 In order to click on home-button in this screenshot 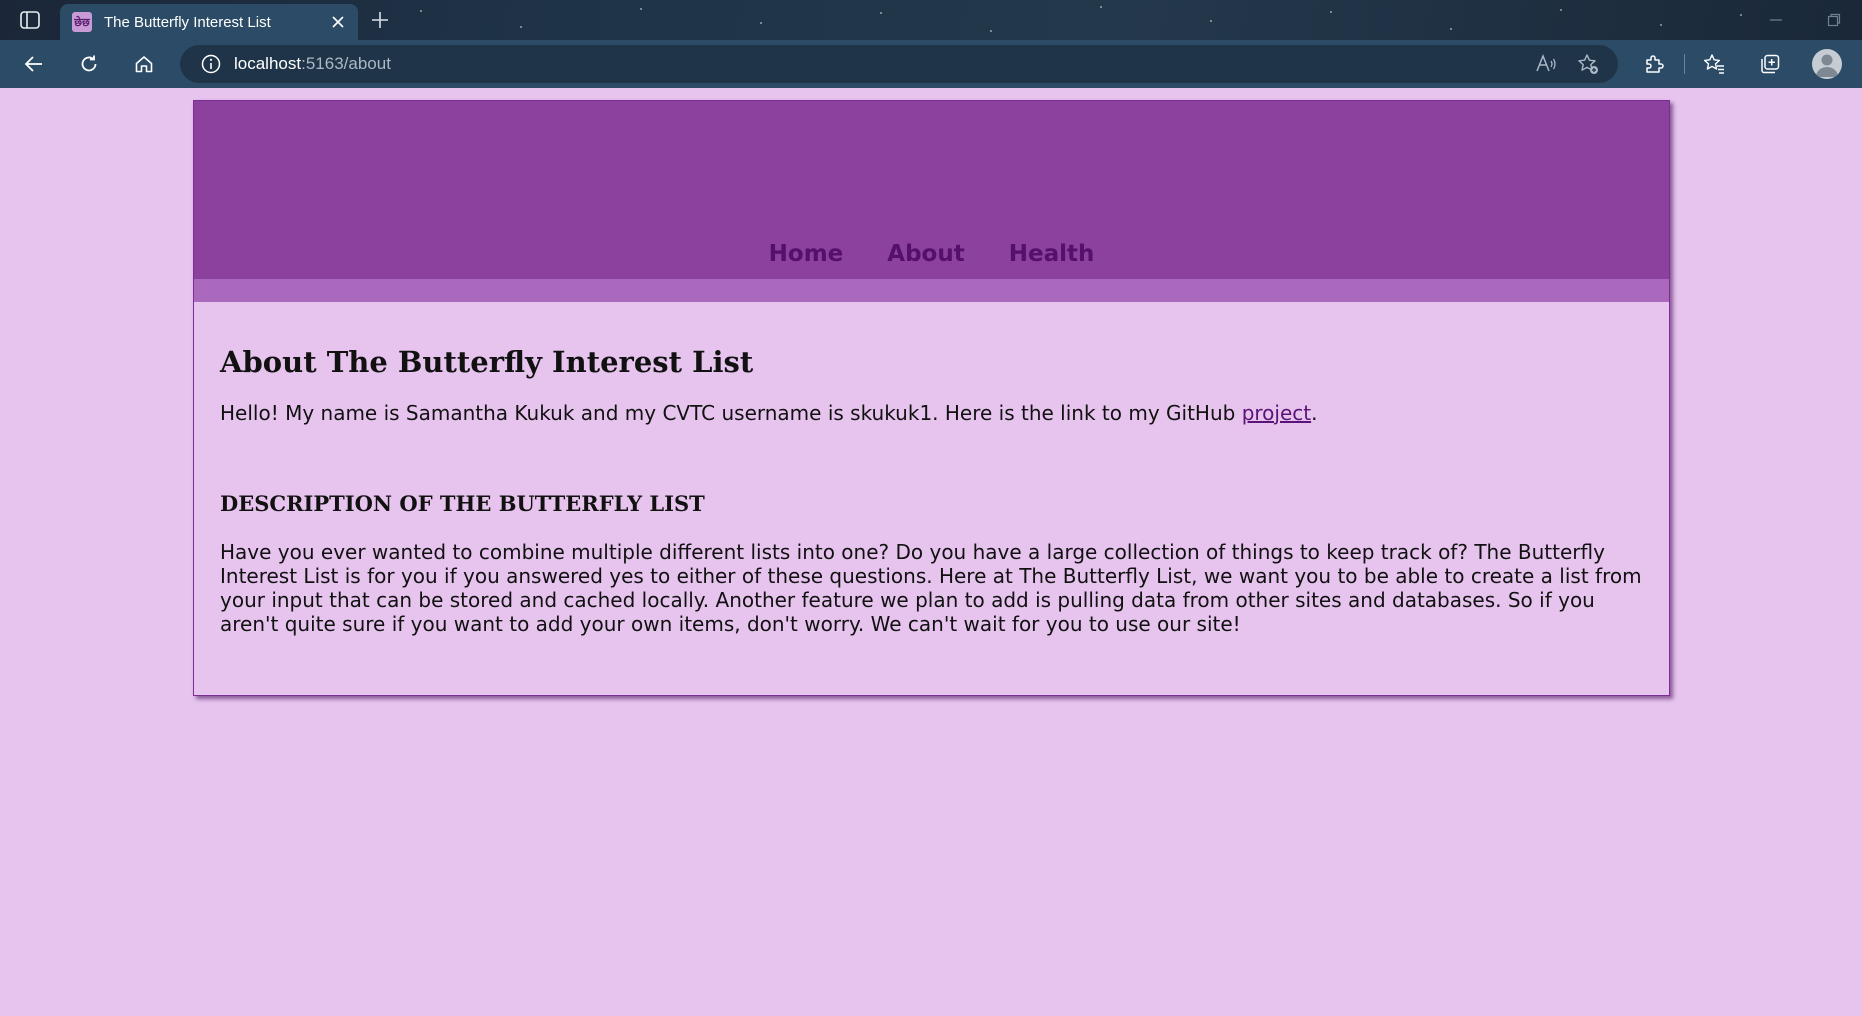, I will do `click(144, 64)`.